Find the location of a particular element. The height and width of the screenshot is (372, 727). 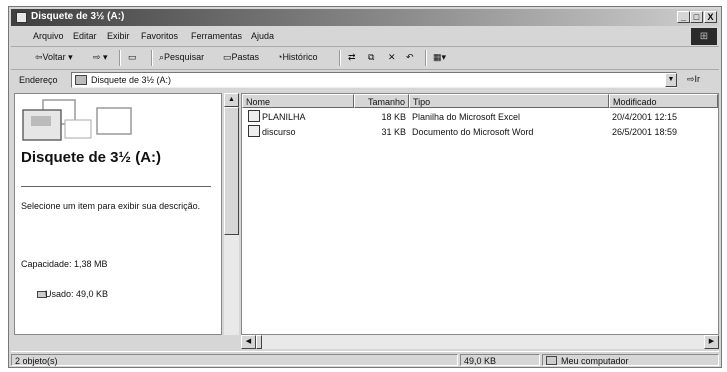

undo-icon: ↶ is located at coordinates (410, 57).